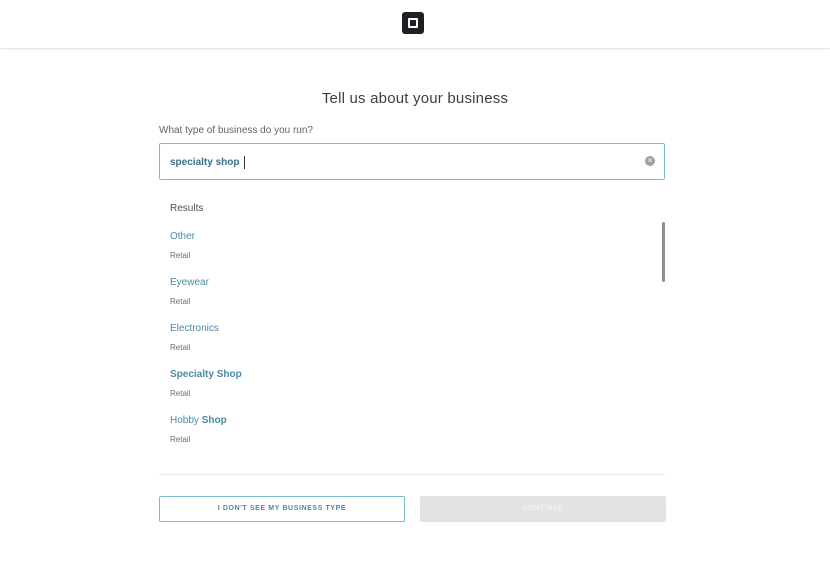 The width and height of the screenshot is (830, 584). Describe the element at coordinates (183, 236) in the screenshot. I see `result-name: Other` at that location.